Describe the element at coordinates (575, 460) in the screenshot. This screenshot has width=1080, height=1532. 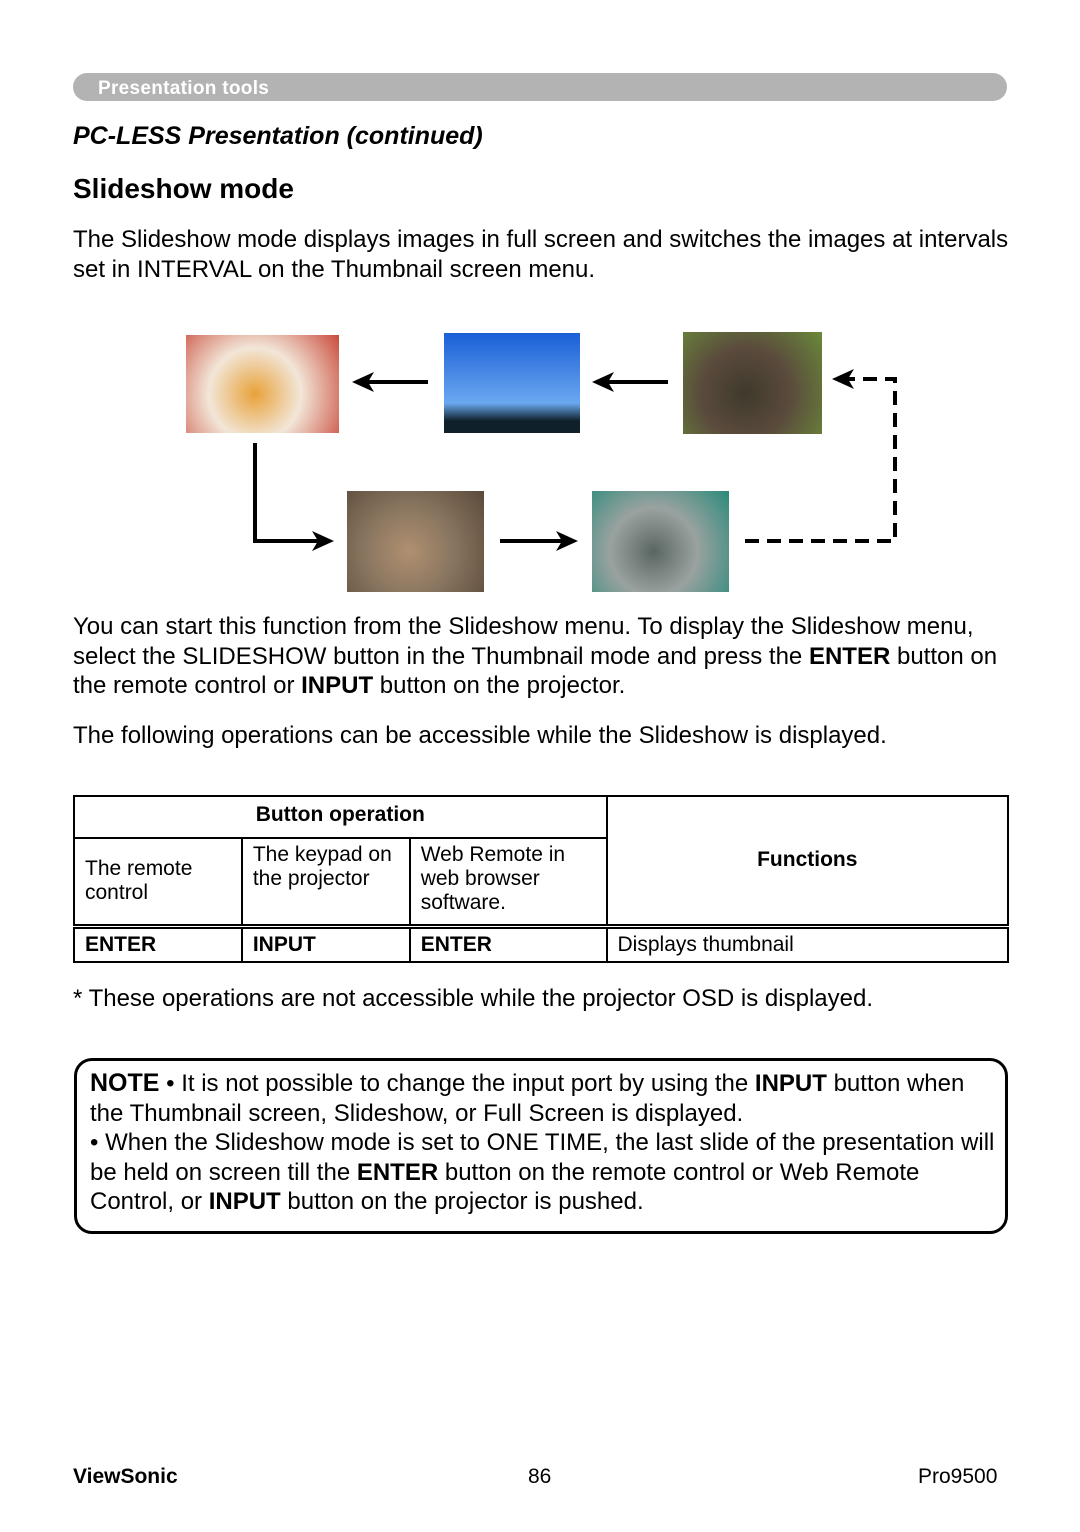
I see `diagram-arrows` at that location.